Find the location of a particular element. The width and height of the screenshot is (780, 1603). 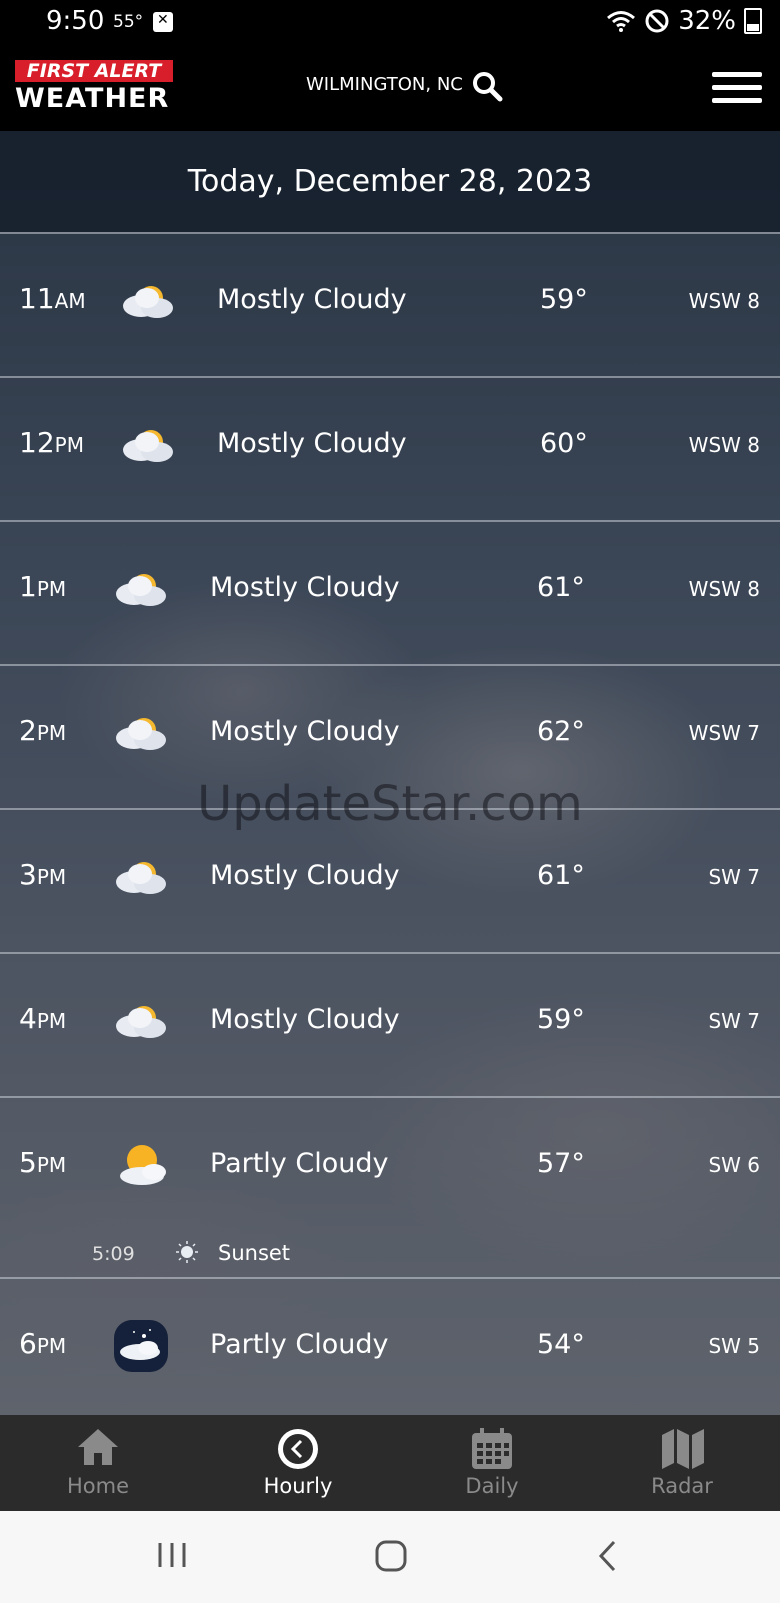

back-icon is located at coordinates (608, 1556).